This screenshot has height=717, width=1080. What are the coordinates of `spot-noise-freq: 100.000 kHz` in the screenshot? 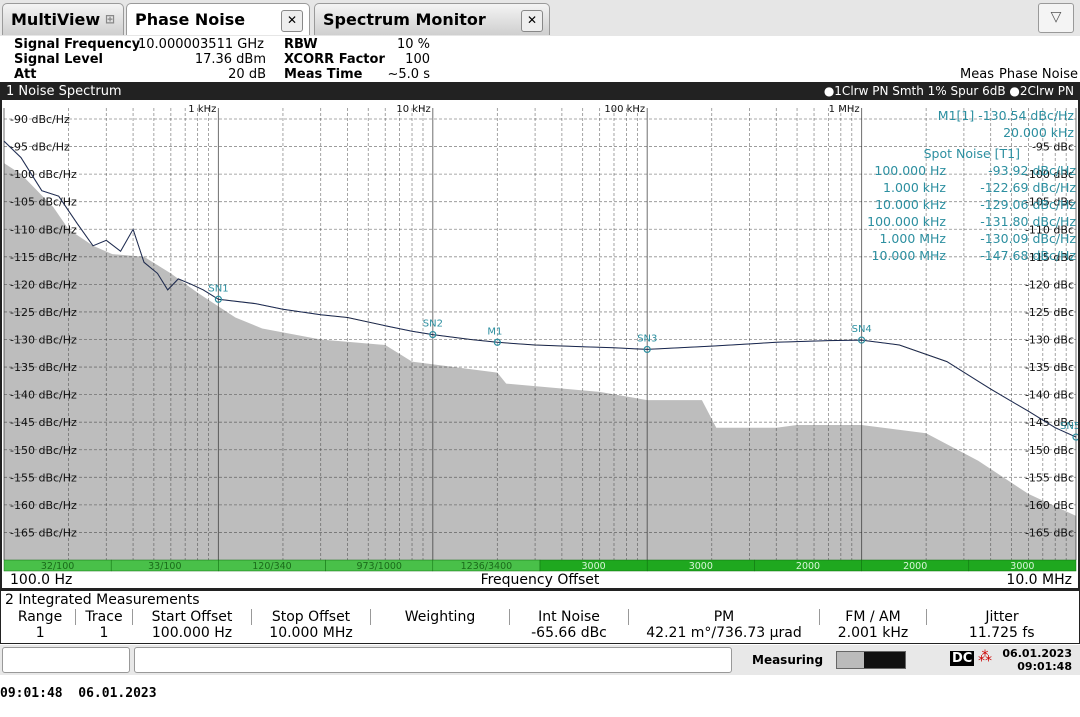 It's located at (906, 221).